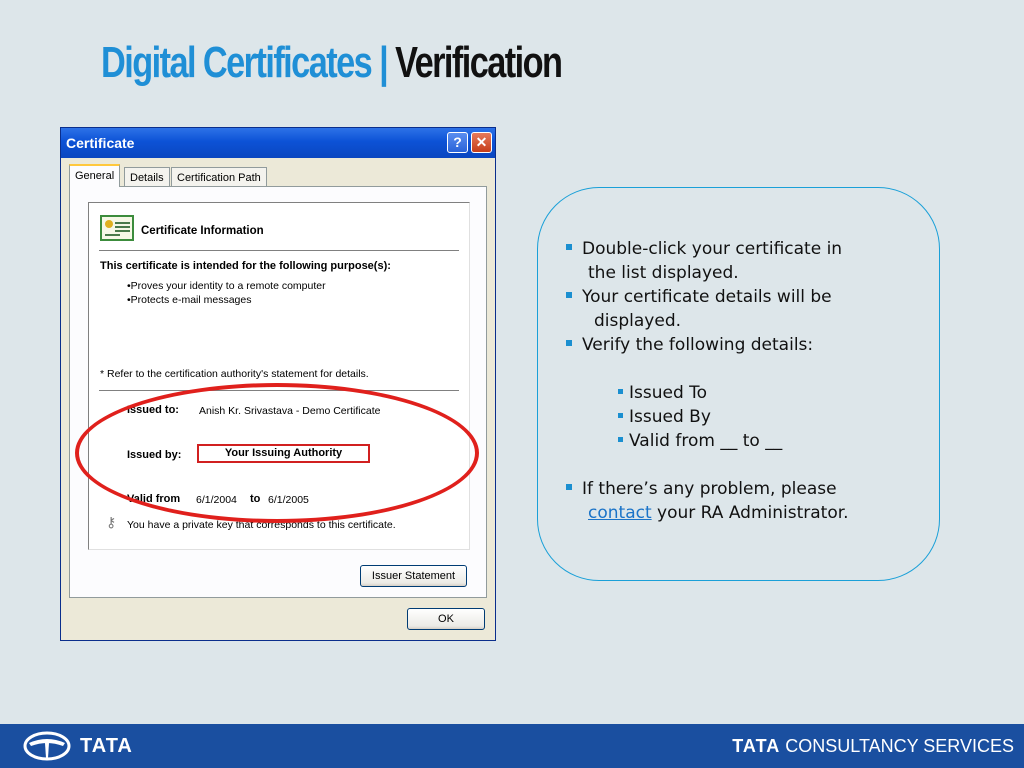  What do you see at coordinates (479, 62) in the screenshot?
I see `slide-title-sub: Verification` at bounding box center [479, 62].